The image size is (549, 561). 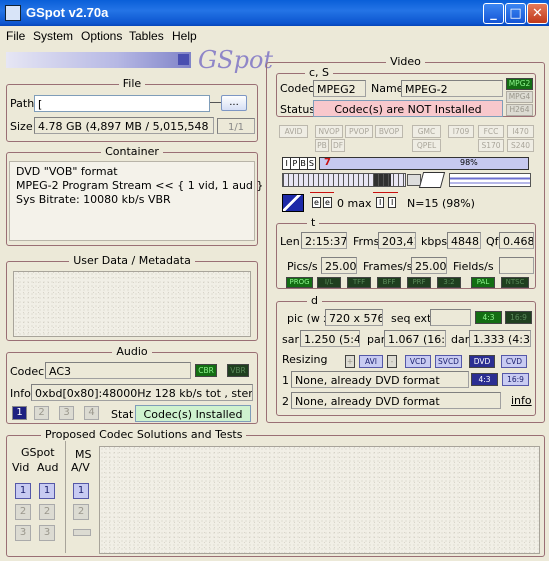 What do you see at coordinates (491, 131) in the screenshot?
I see `fcc-badge: FCC` at bounding box center [491, 131].